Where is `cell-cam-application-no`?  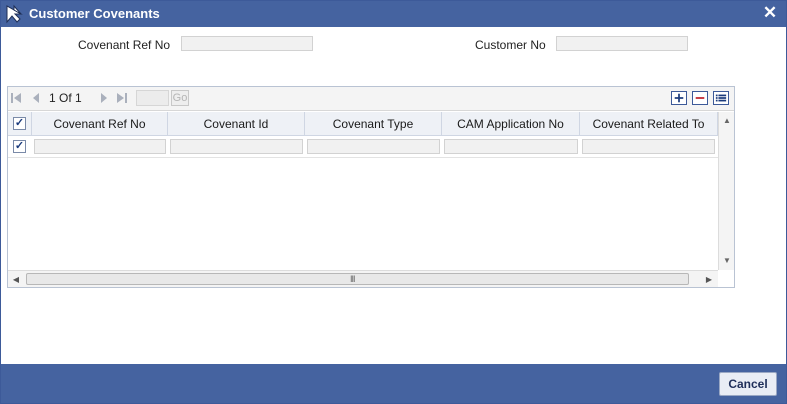
cell-cam-application-no is located at coordinates (511, 146).